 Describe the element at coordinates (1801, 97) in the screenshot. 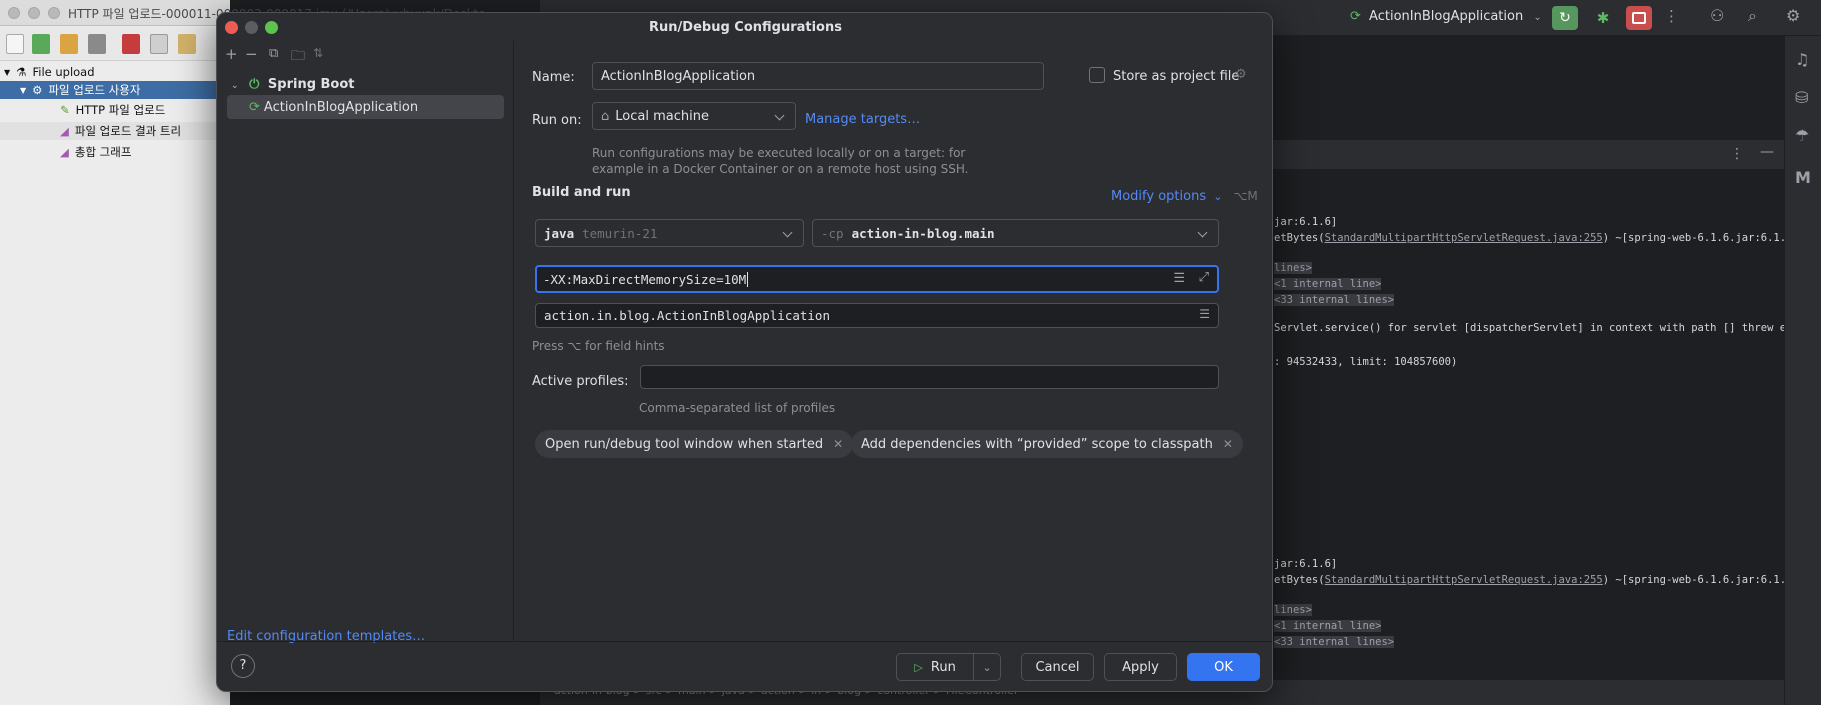

I see `database-icon: ⛁` at that location.